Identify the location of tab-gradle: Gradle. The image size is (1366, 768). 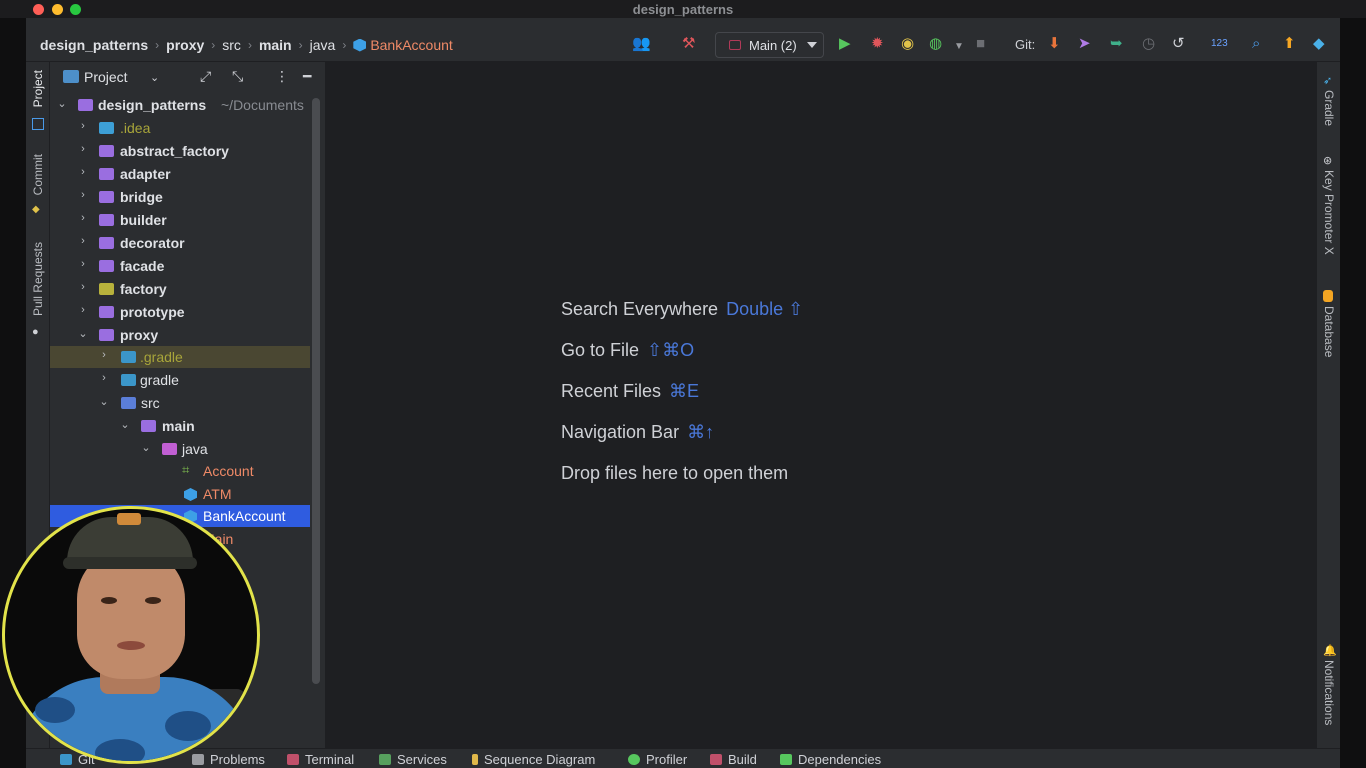
(1329, 108).